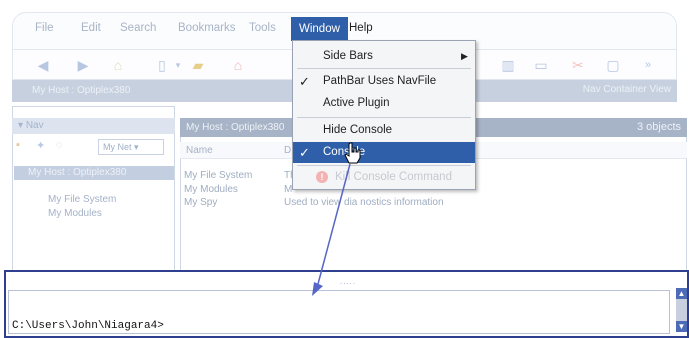 Image resolution: width=689 pixels, height=338 pixels. I want to click on home-icon: ⌂, so click(118, 65).